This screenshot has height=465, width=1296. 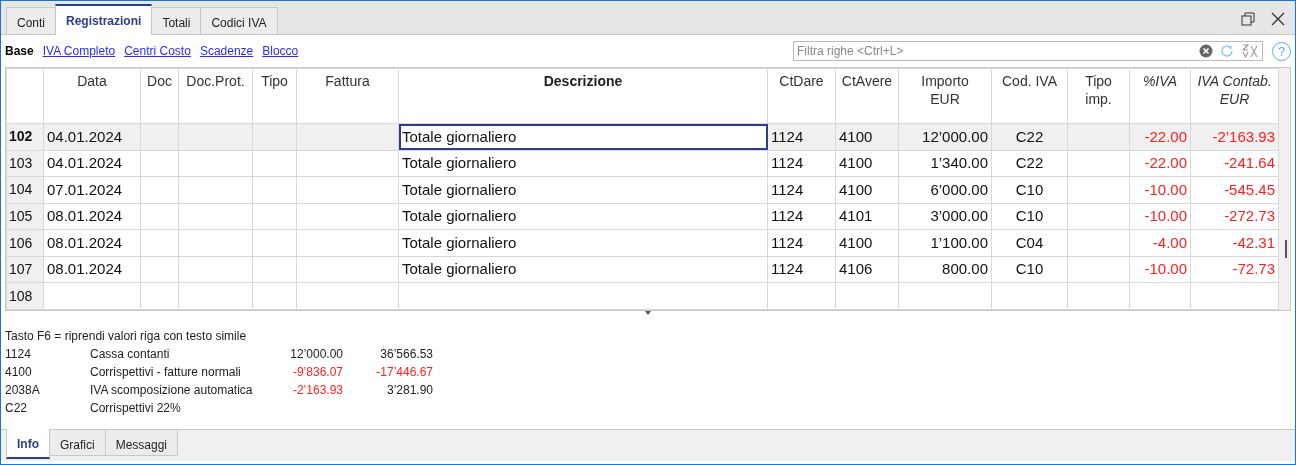 What do you see at coordinates (159, 96) in the screenshot?
I see `column-header: Doc` at bounding box center [159, 96].